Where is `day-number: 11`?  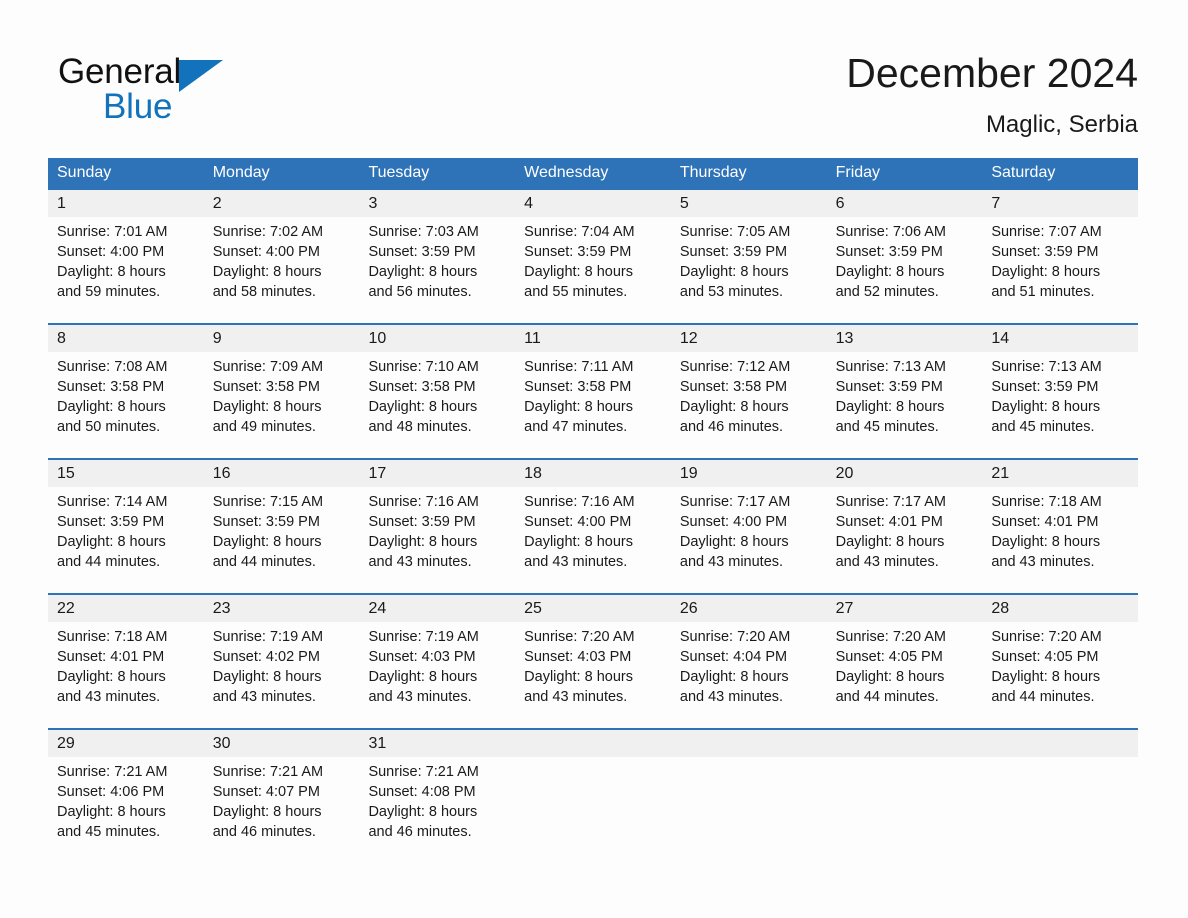
day-number: 11 is located at coordinates (593, 338).